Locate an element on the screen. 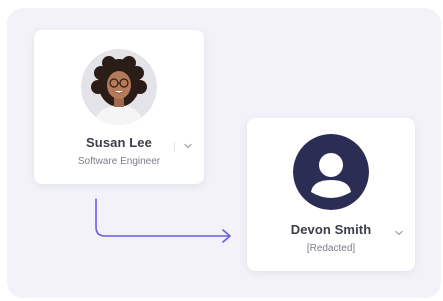 The image size is (443, 301). person-photo-icon is located at coordinates (119, 87).